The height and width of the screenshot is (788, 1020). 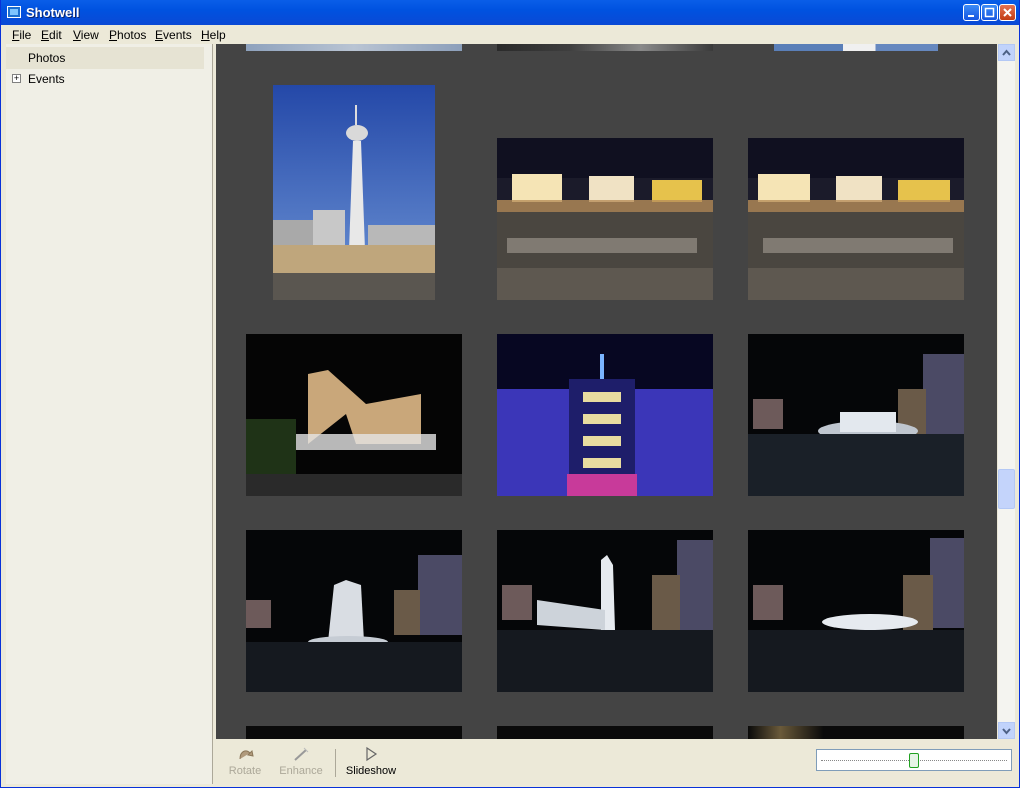 I want to click on photo-fountain-night, so click(x=856, y=415).